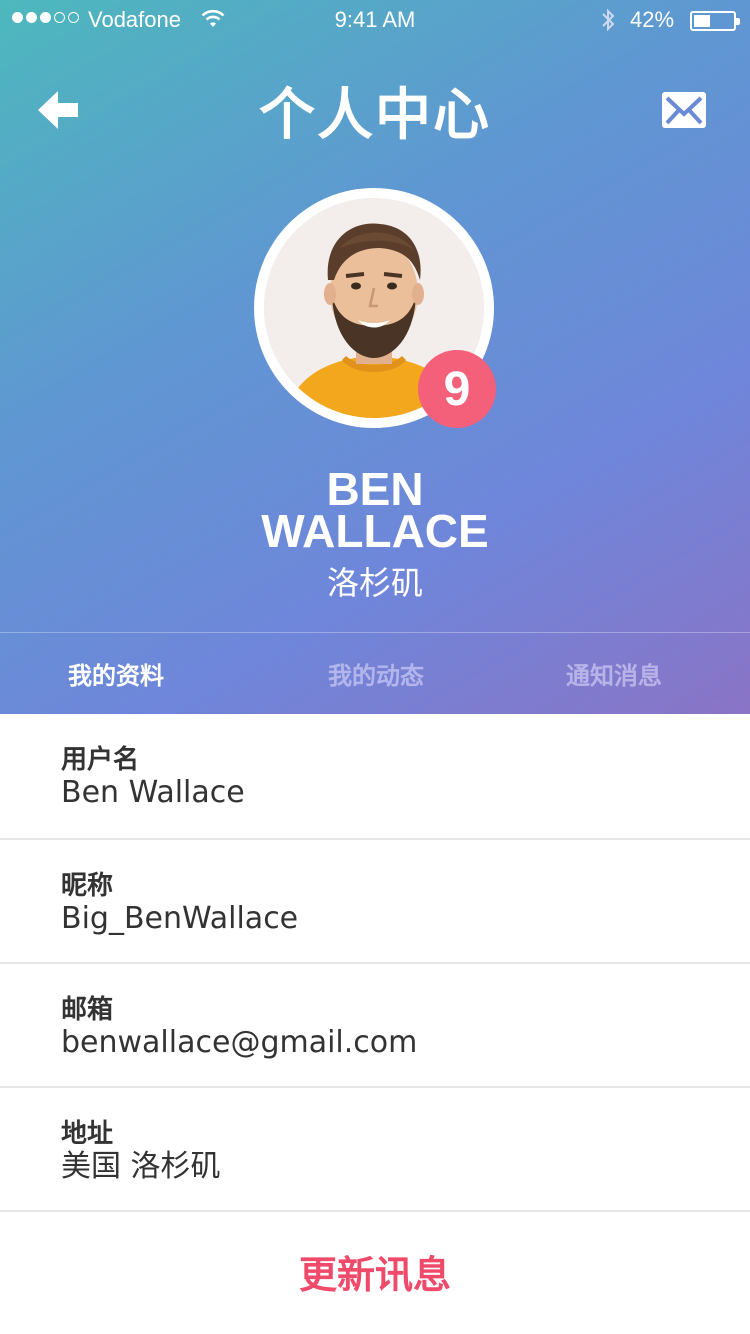  I want to click on nickname-label: 昵称, so click(87, 886).